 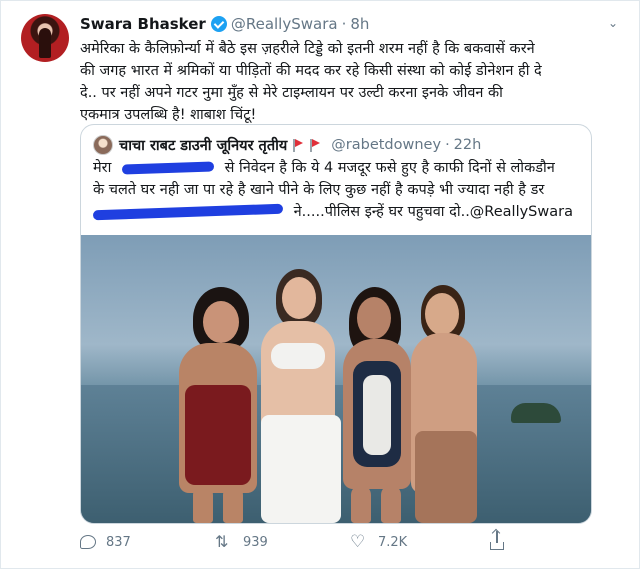 I want to click on author-handle: @ReallySwara, so click(x=284, y=24).